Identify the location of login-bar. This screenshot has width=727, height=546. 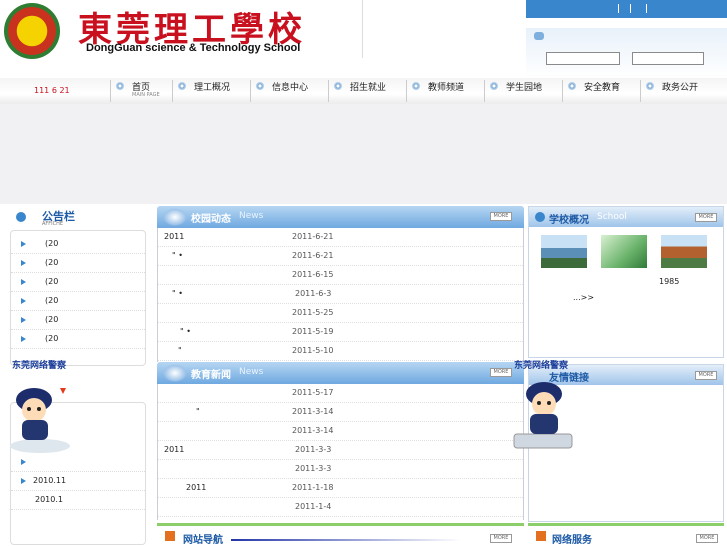
(626, 53).